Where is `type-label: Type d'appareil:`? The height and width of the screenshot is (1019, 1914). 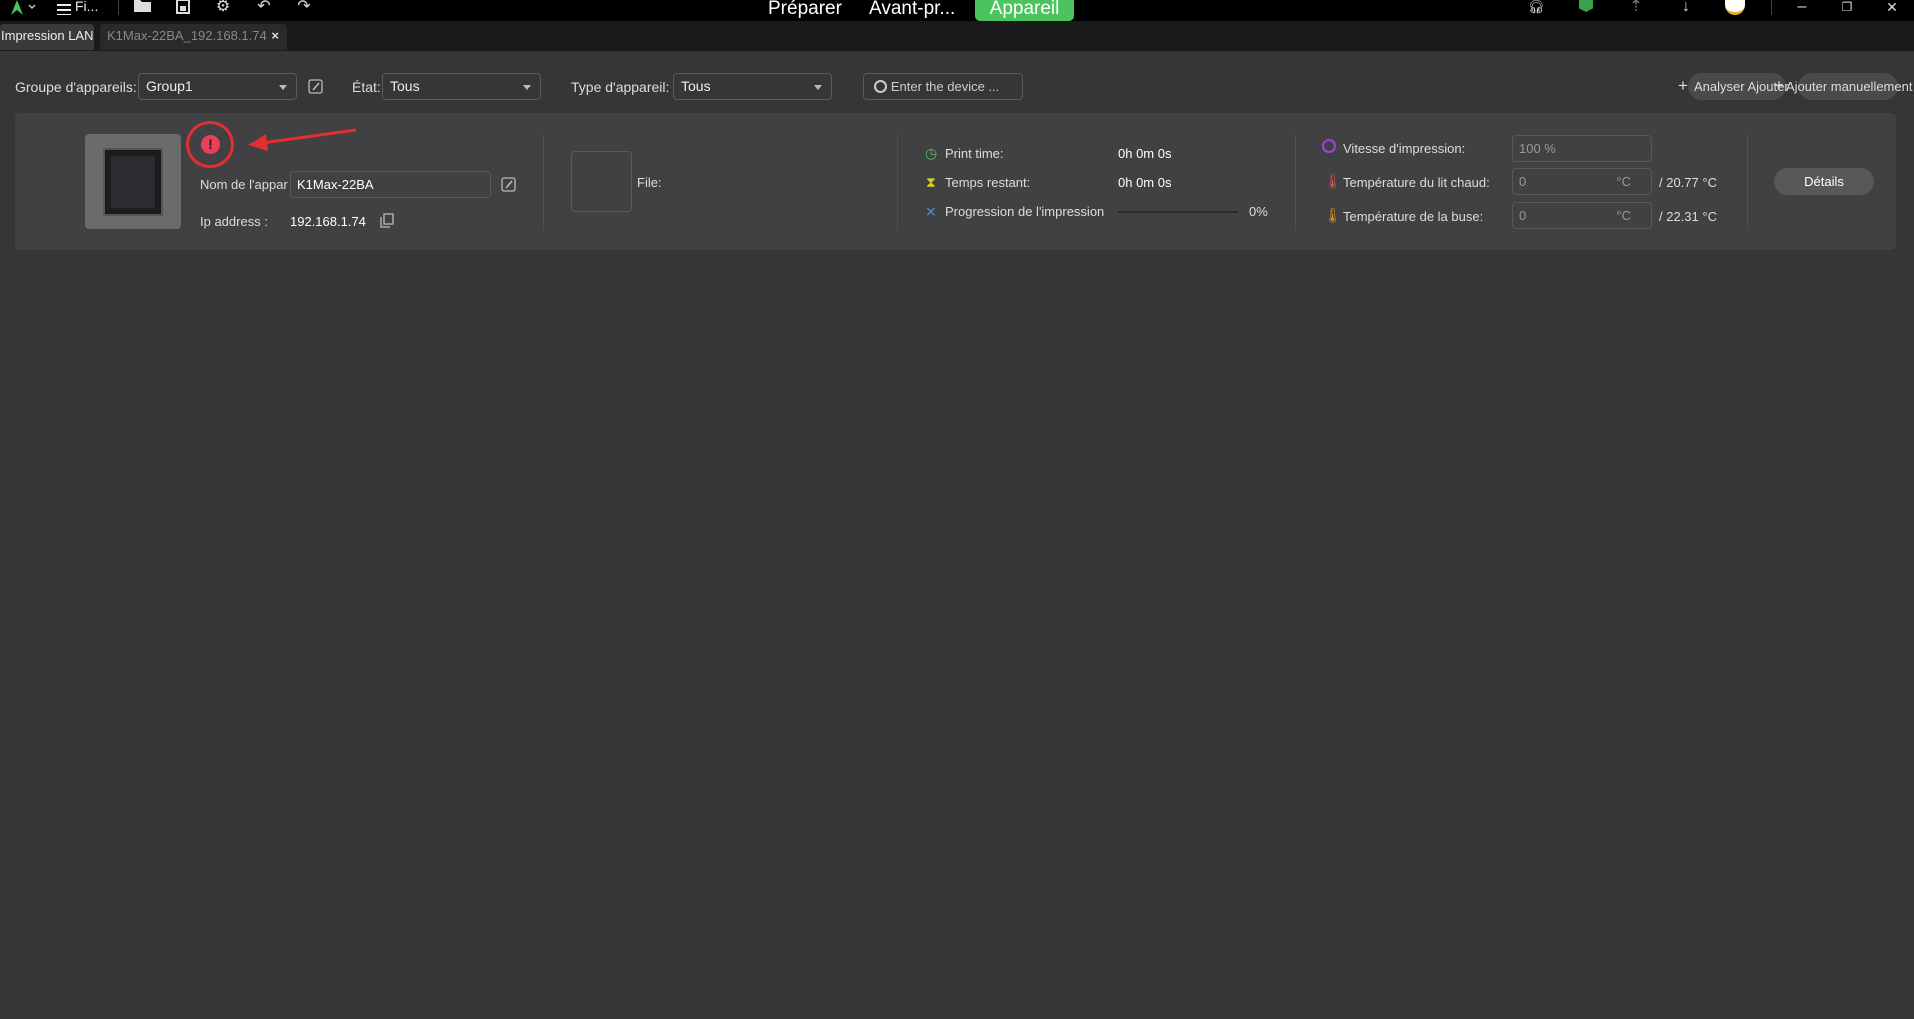 type-label: Type d'appareil: is located at coordinates (620, 87).